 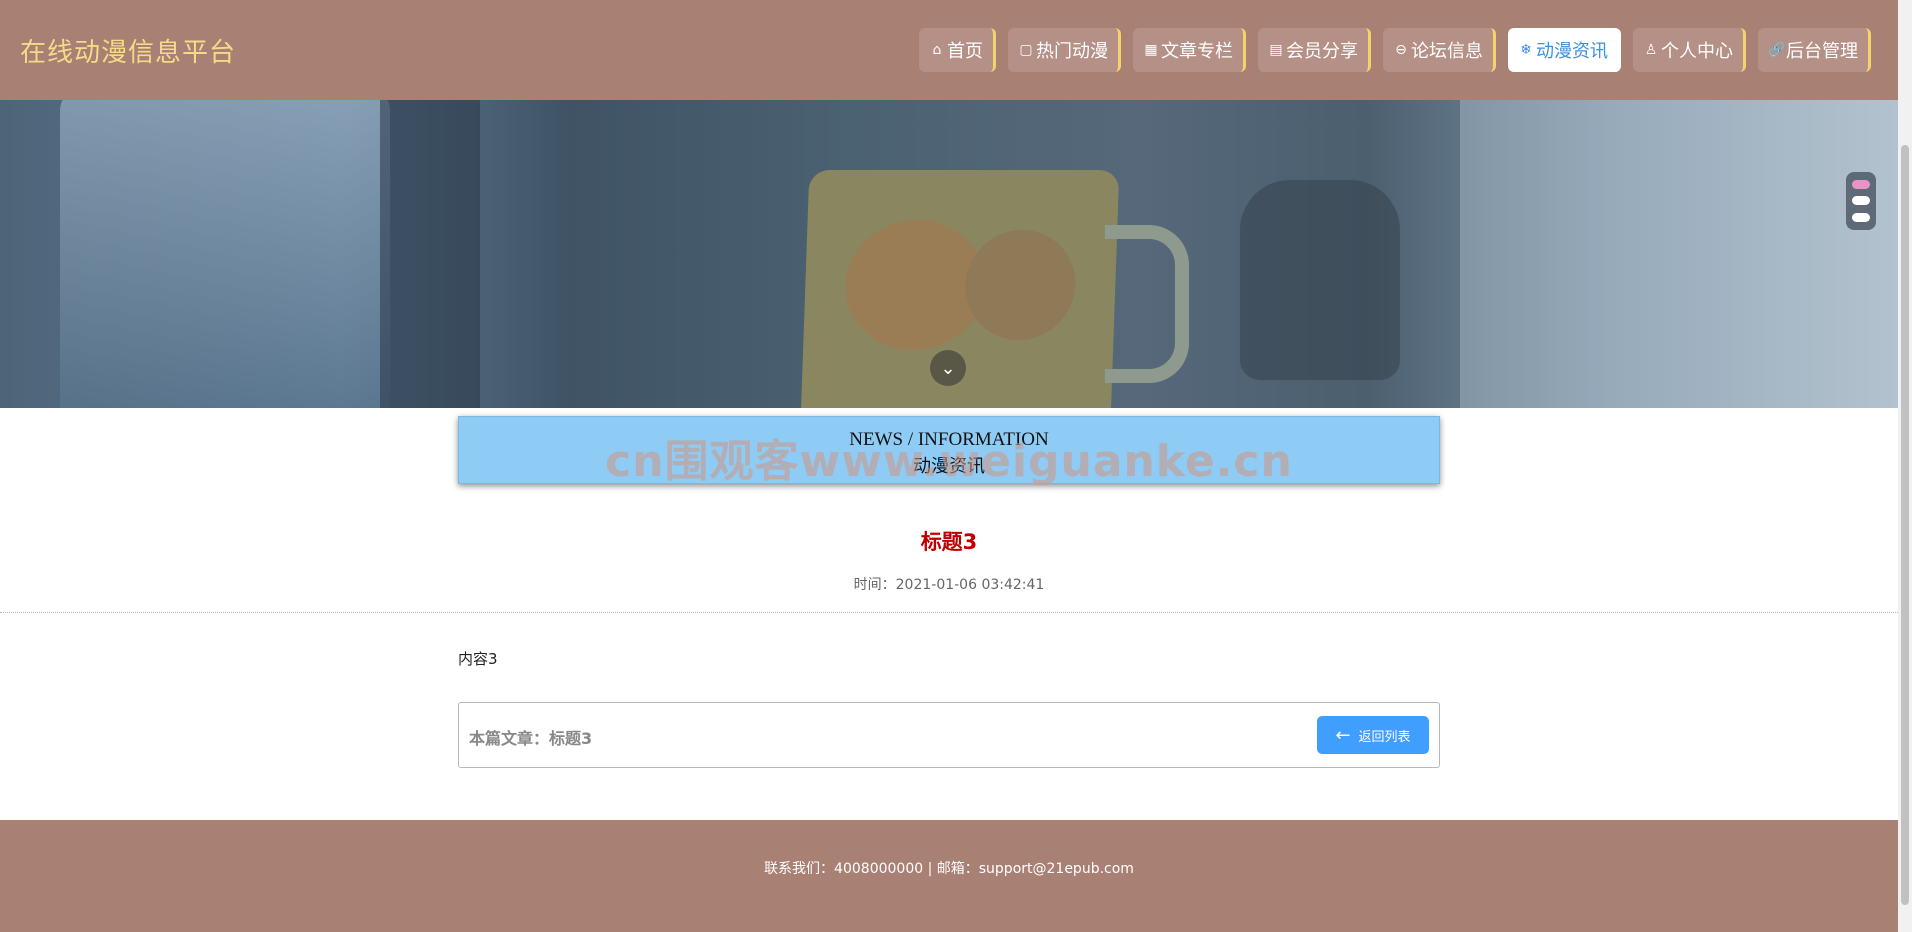 I want to click on footer: 联系我们：4008000000 | 邮箱：support@21epub.com, so click(x=949, y=876).